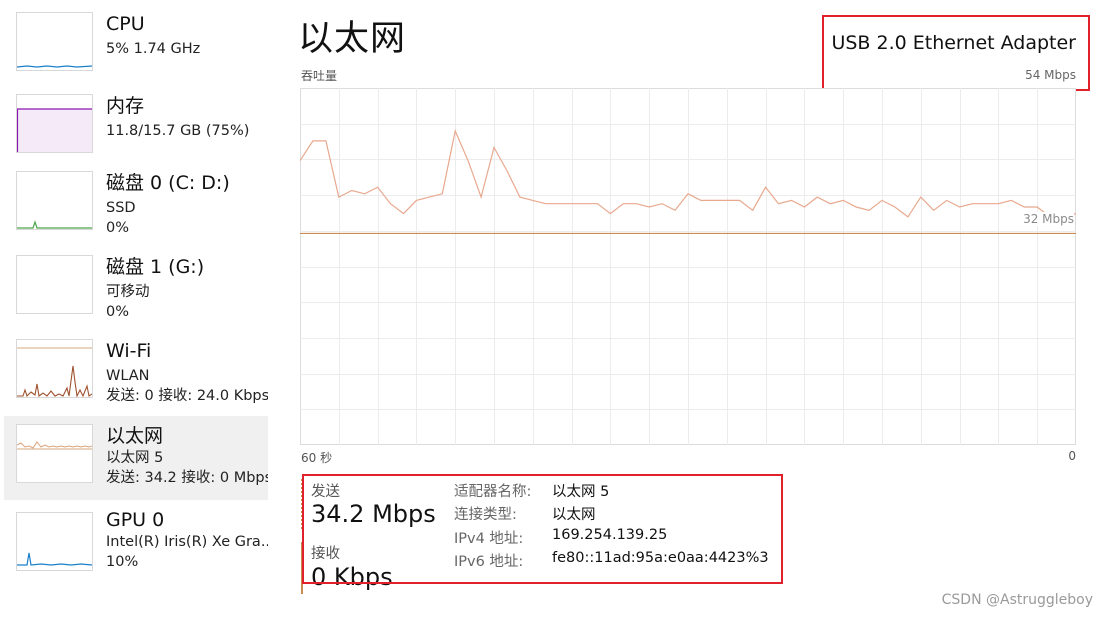 This screenshot has height=620, width=1107. I want to click on sidebar-item-ethernet: 以太网 以太网 5 发送: 34.2 接收: 0 Mbps, so click(136, 458).